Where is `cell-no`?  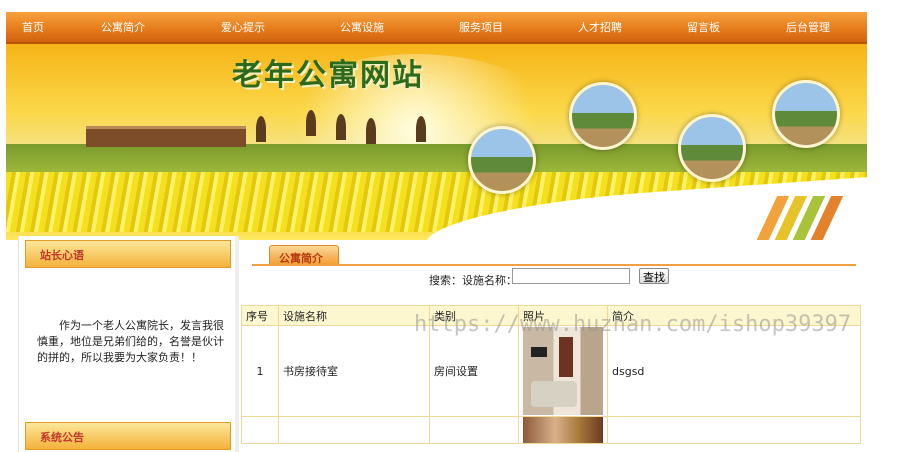
cell-no is located at coordinates (260, 430).